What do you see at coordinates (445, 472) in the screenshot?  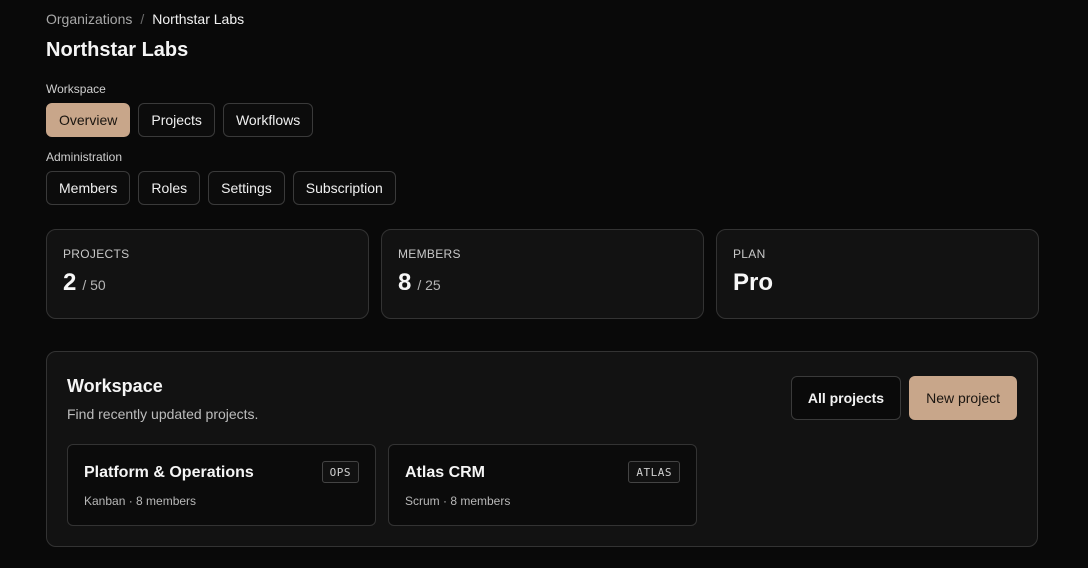 I see `project-name: Atlas CRM` at bounding box center [445, 472].